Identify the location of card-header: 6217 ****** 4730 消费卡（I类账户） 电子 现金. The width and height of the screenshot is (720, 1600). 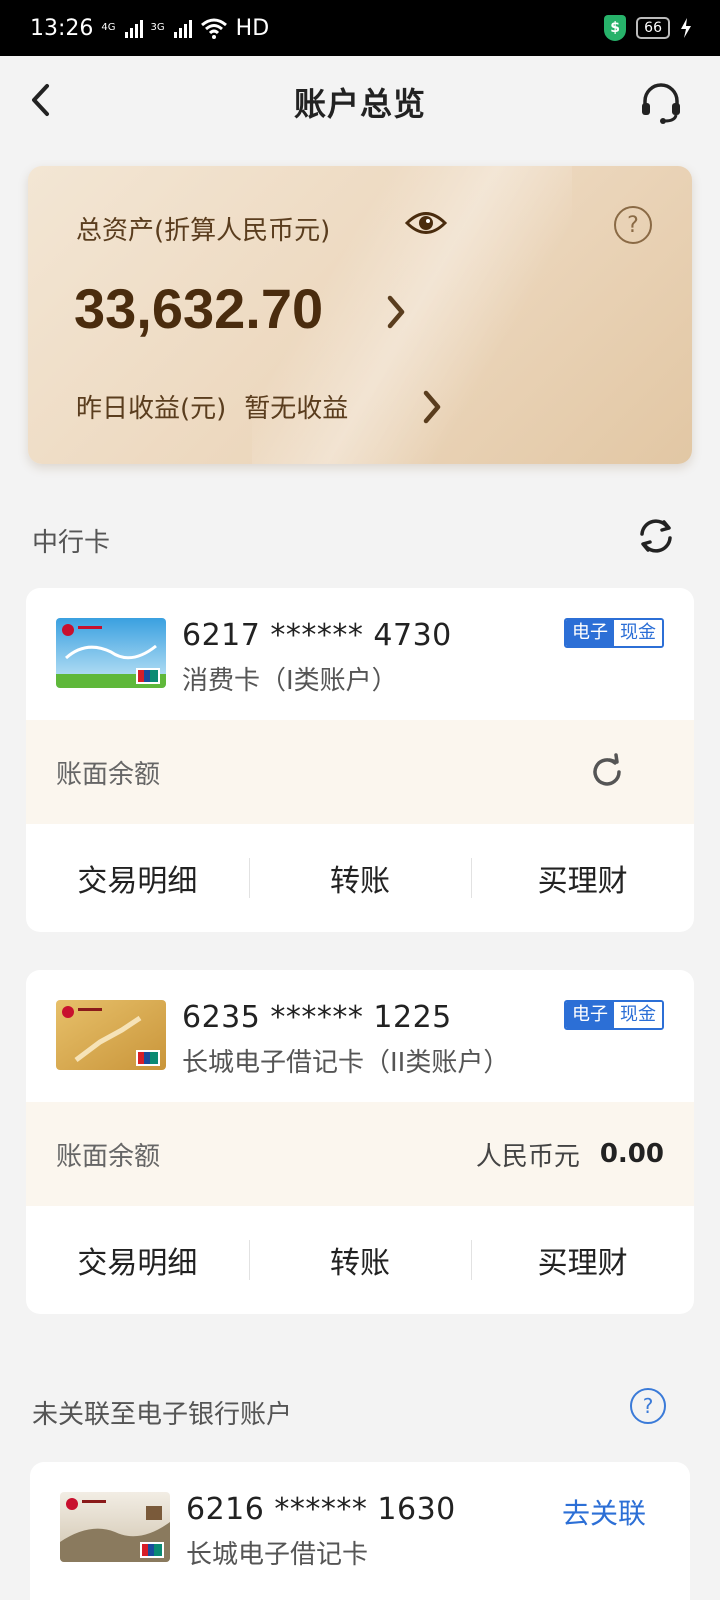
(360, 654).